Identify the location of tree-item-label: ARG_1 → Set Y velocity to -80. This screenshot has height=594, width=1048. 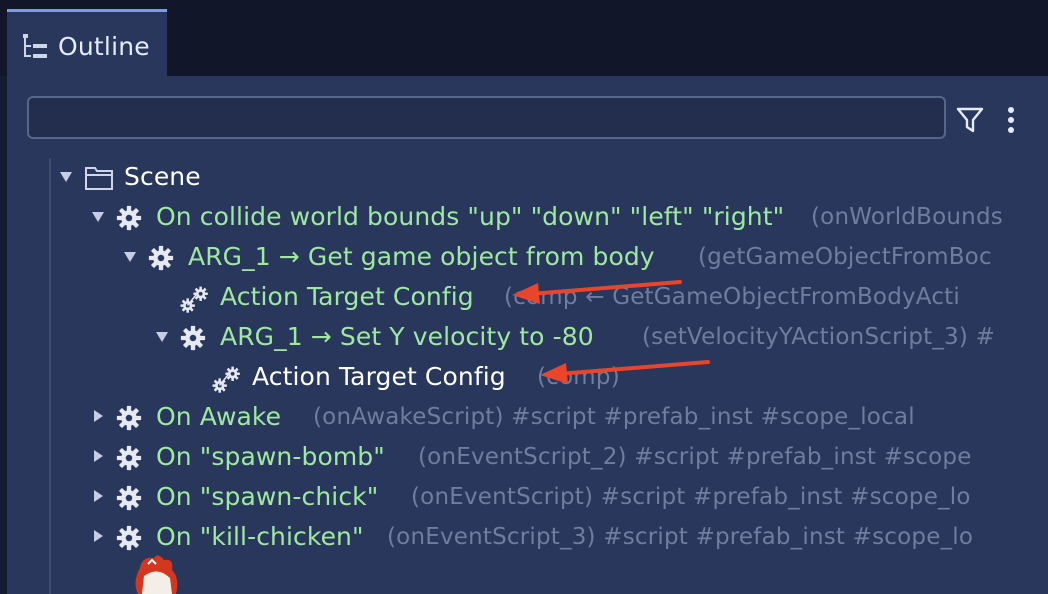
(407, 336).